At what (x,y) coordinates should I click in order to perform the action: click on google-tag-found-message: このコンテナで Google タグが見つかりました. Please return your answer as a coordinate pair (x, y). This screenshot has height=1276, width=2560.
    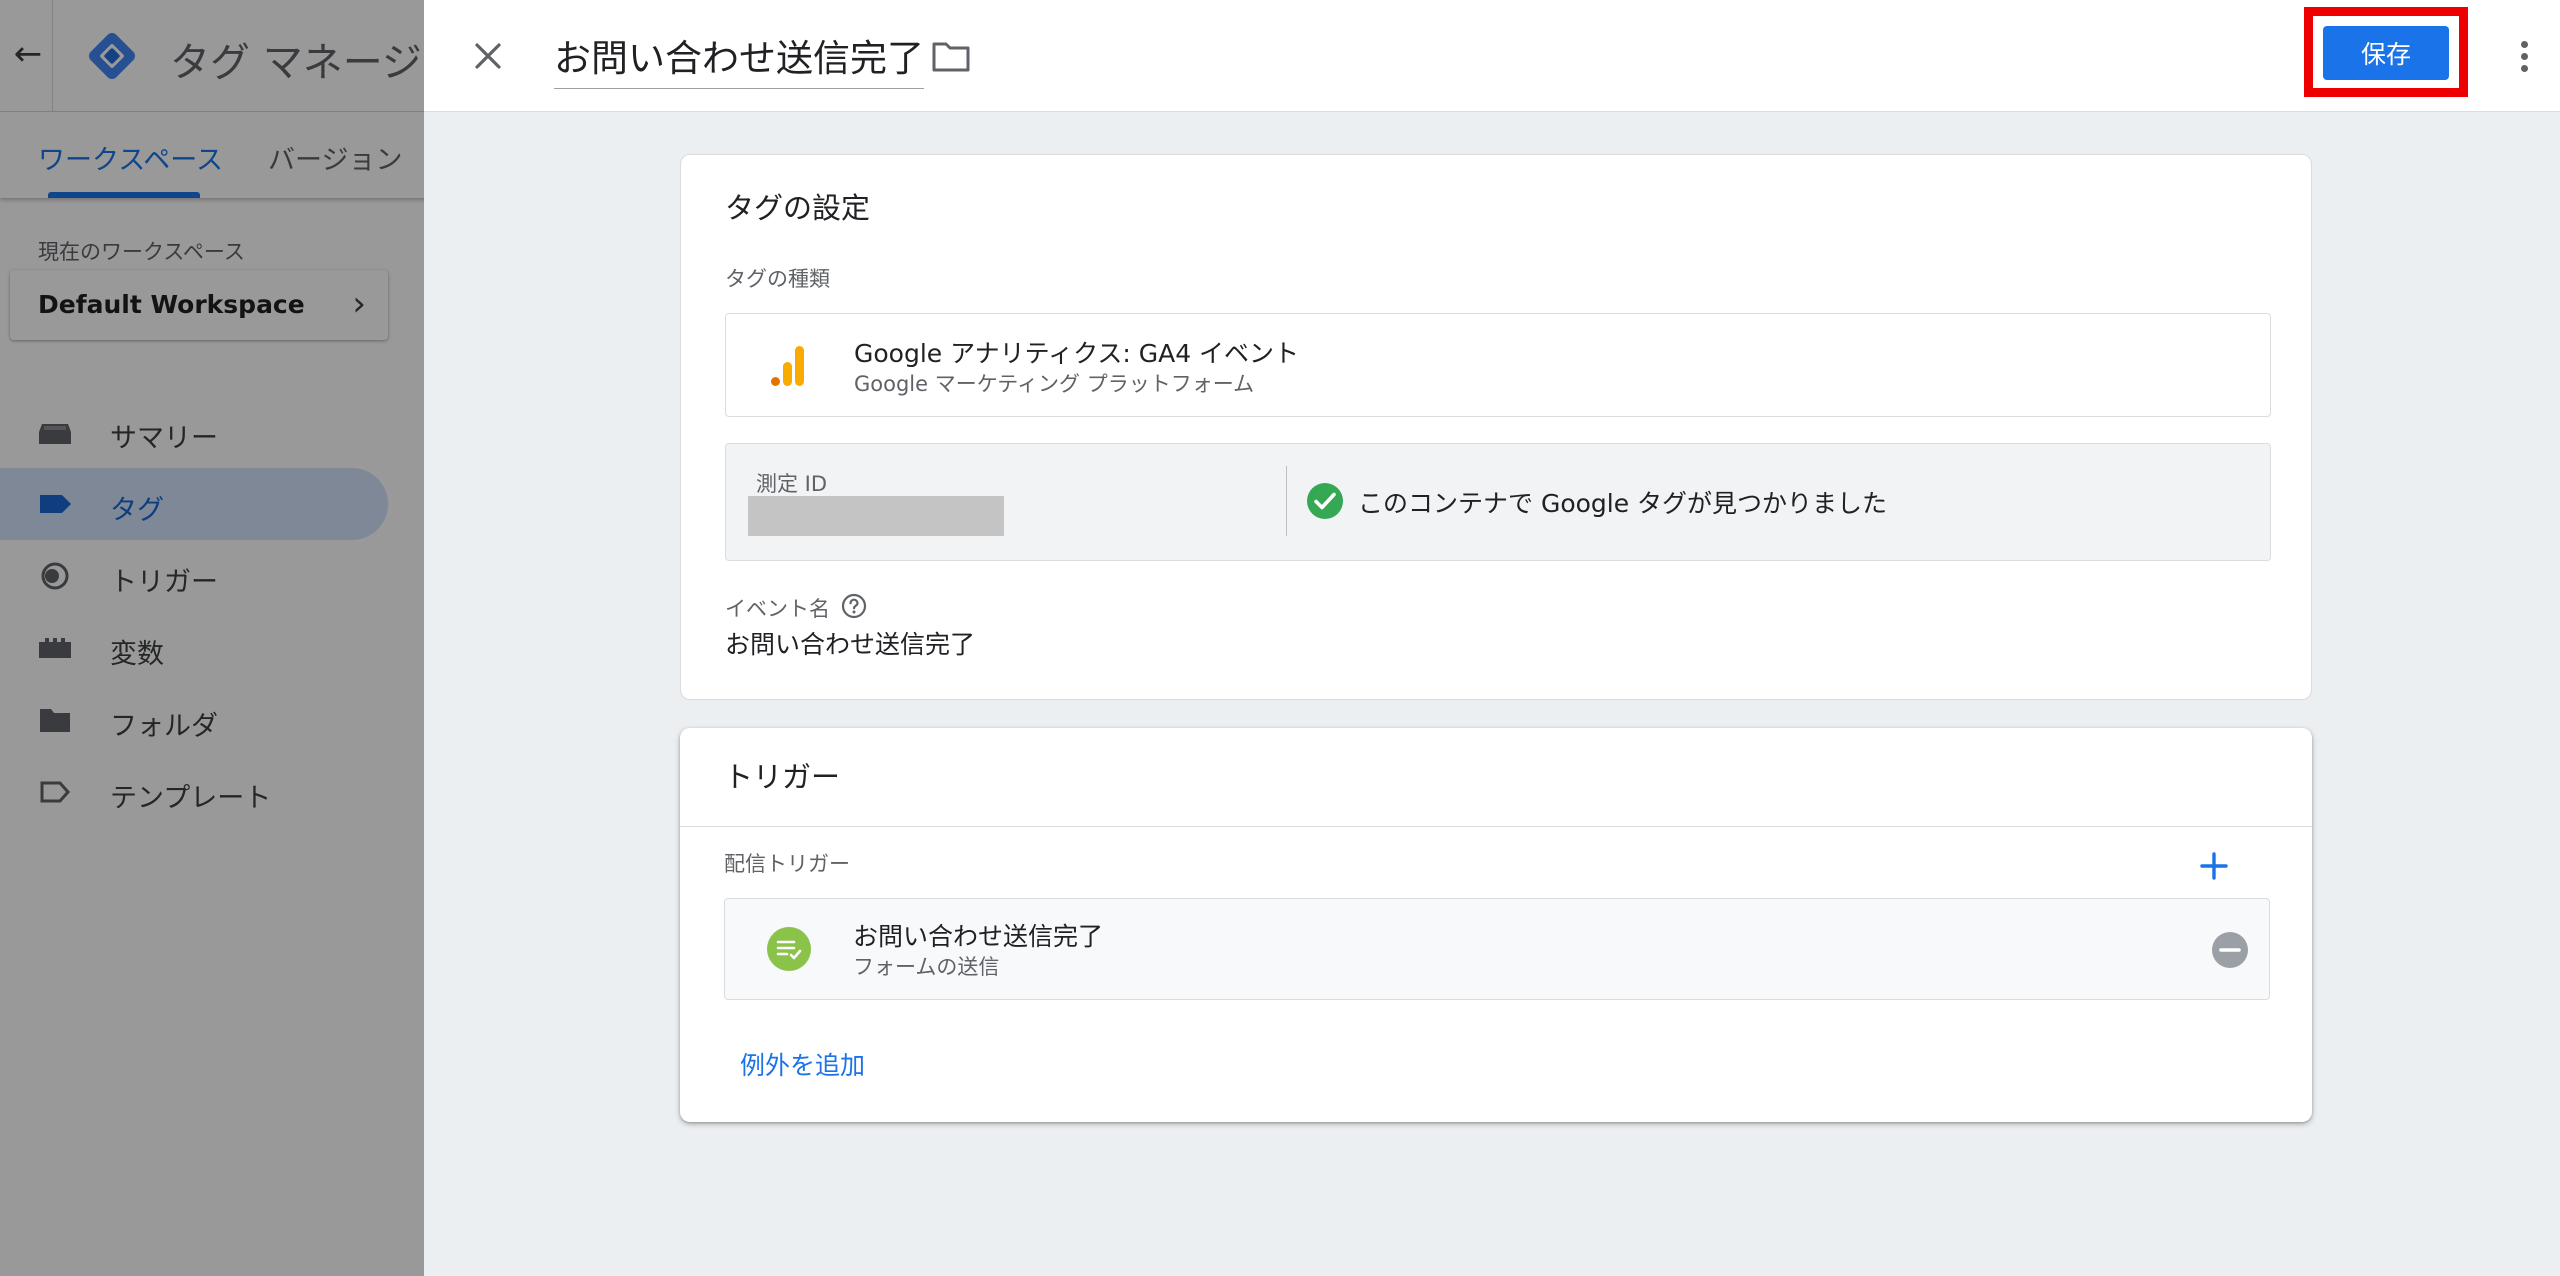
    Looking at the image, I should click on (1623, 503).